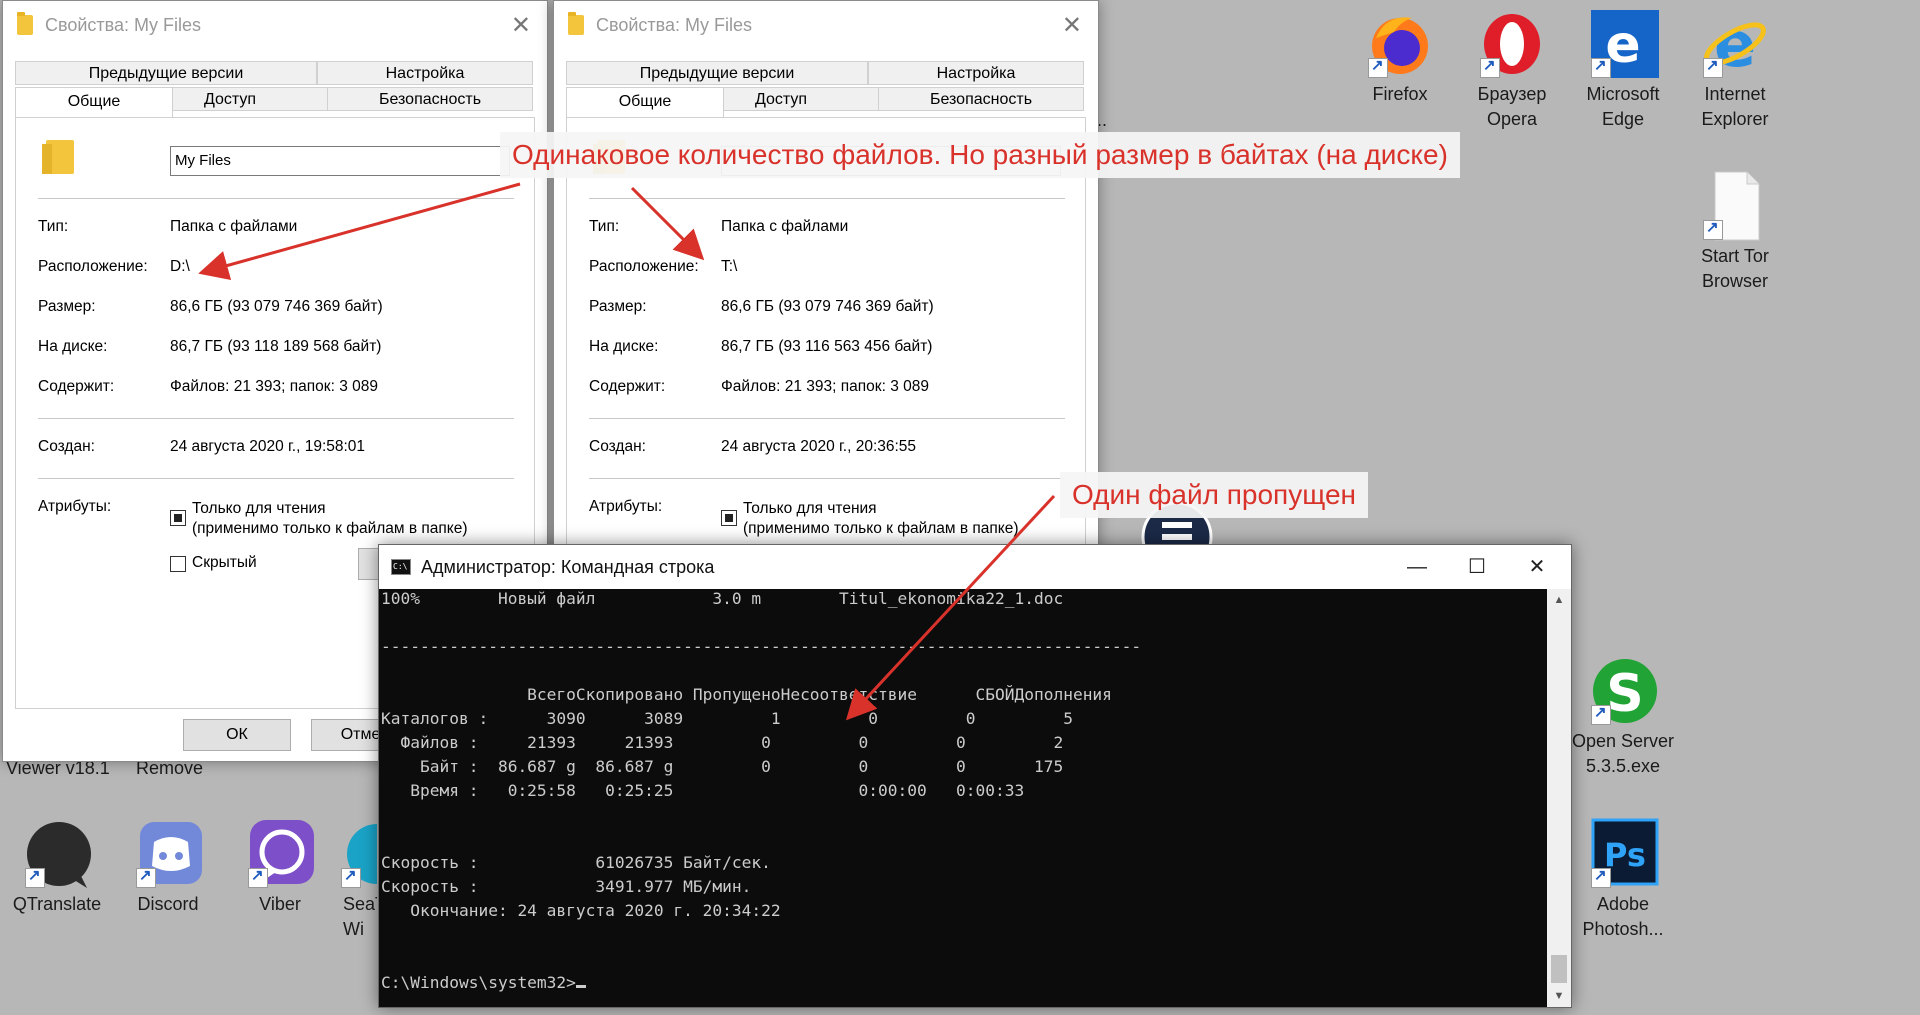 This screenshot has height=1015, width=1920. I want to click on start-tor-browser-desktop-icon: Start TorBrowser, so click(1735, 232).